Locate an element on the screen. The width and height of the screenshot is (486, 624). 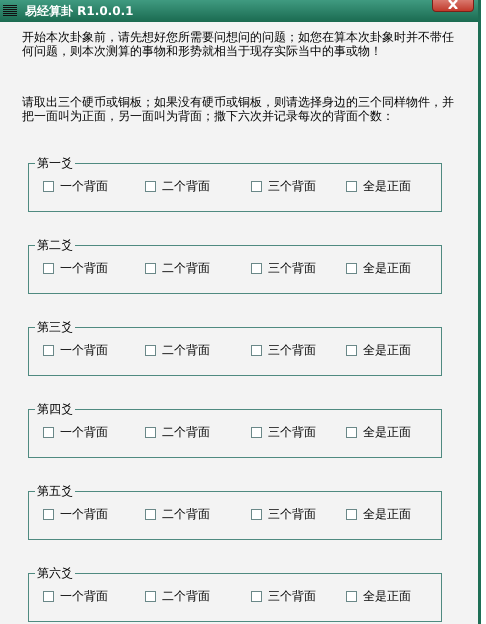
instruction-text: 请取出三个硬币或铜板；如果没有硬币或铜板，则请选择身边的三个同样物件，并把一面叫为正面，另一面叫为背面；撒下六次并记录每次的背面个数： is located at coordinates (238, 109).